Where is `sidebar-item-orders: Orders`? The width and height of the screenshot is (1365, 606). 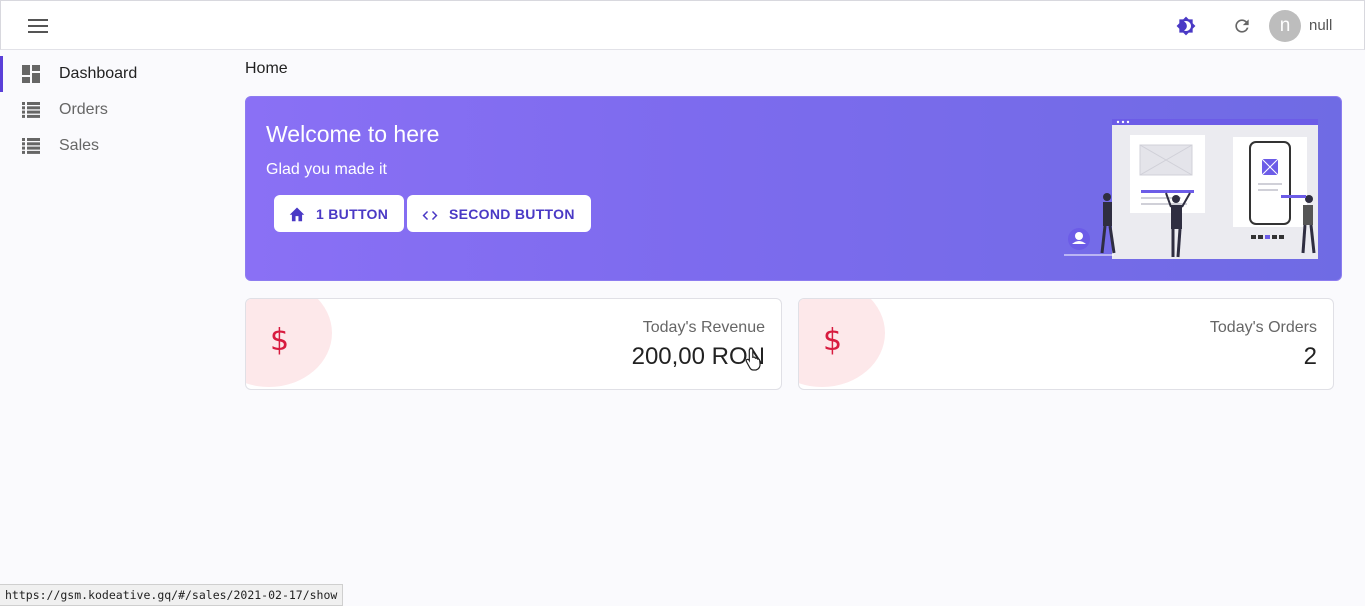
sidebar-item-orders: Orders is located at coordinates (115, 110).